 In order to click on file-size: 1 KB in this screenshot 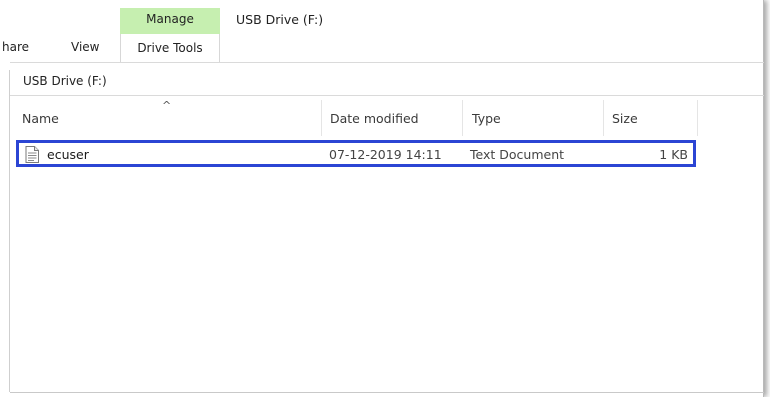, I will do `click(673, 154)`.